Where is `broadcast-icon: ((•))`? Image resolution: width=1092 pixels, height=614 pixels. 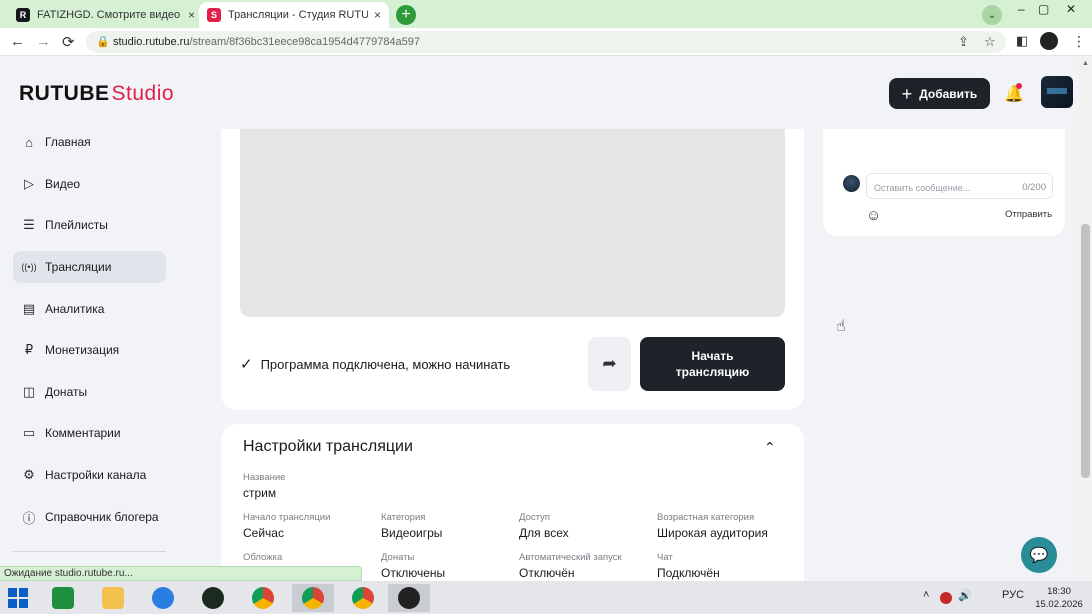
broadcast-icon: ((•)) is located at coordinates (29, 267).